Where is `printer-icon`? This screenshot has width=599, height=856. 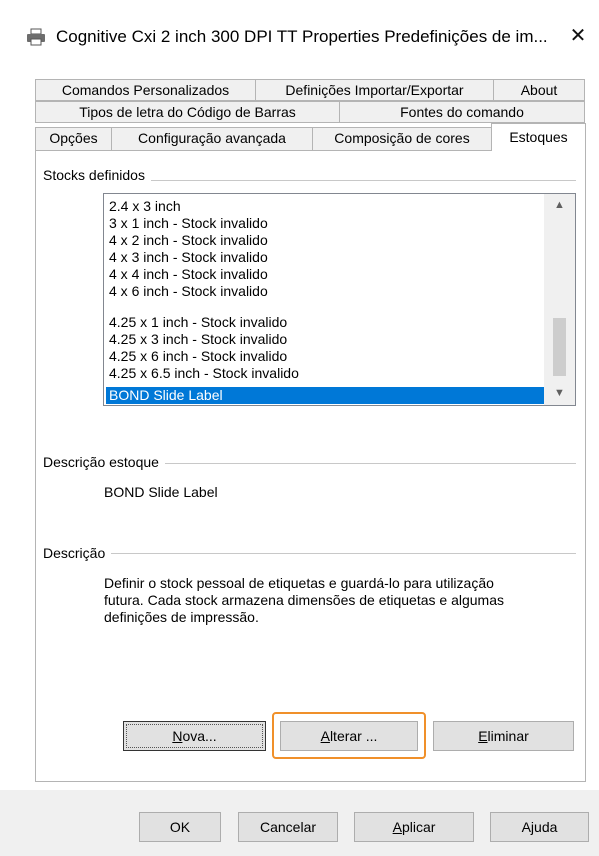
printer-icon is located at coordinates (36, 37).